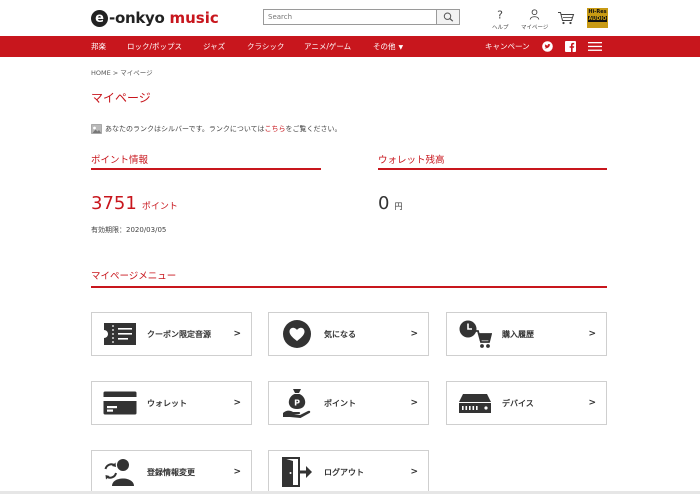 Image resolution: width=700 pixels, height=494 pixels. I want to click on menu-label-update-info: 登録情報変更, so click(171, 472).